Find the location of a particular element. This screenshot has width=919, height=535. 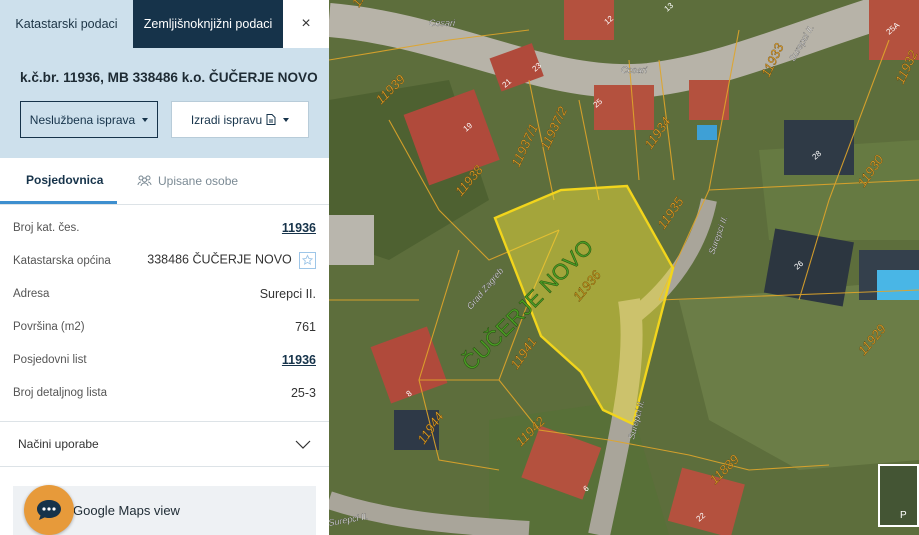

close-icon: × is located at coordinates (306, 23).